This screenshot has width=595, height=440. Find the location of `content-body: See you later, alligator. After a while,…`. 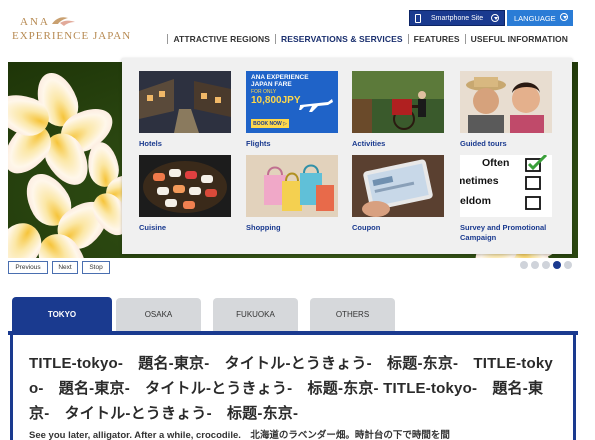

content-body: See you later, alligator. After a while,… is located at coordinates (239, 435).